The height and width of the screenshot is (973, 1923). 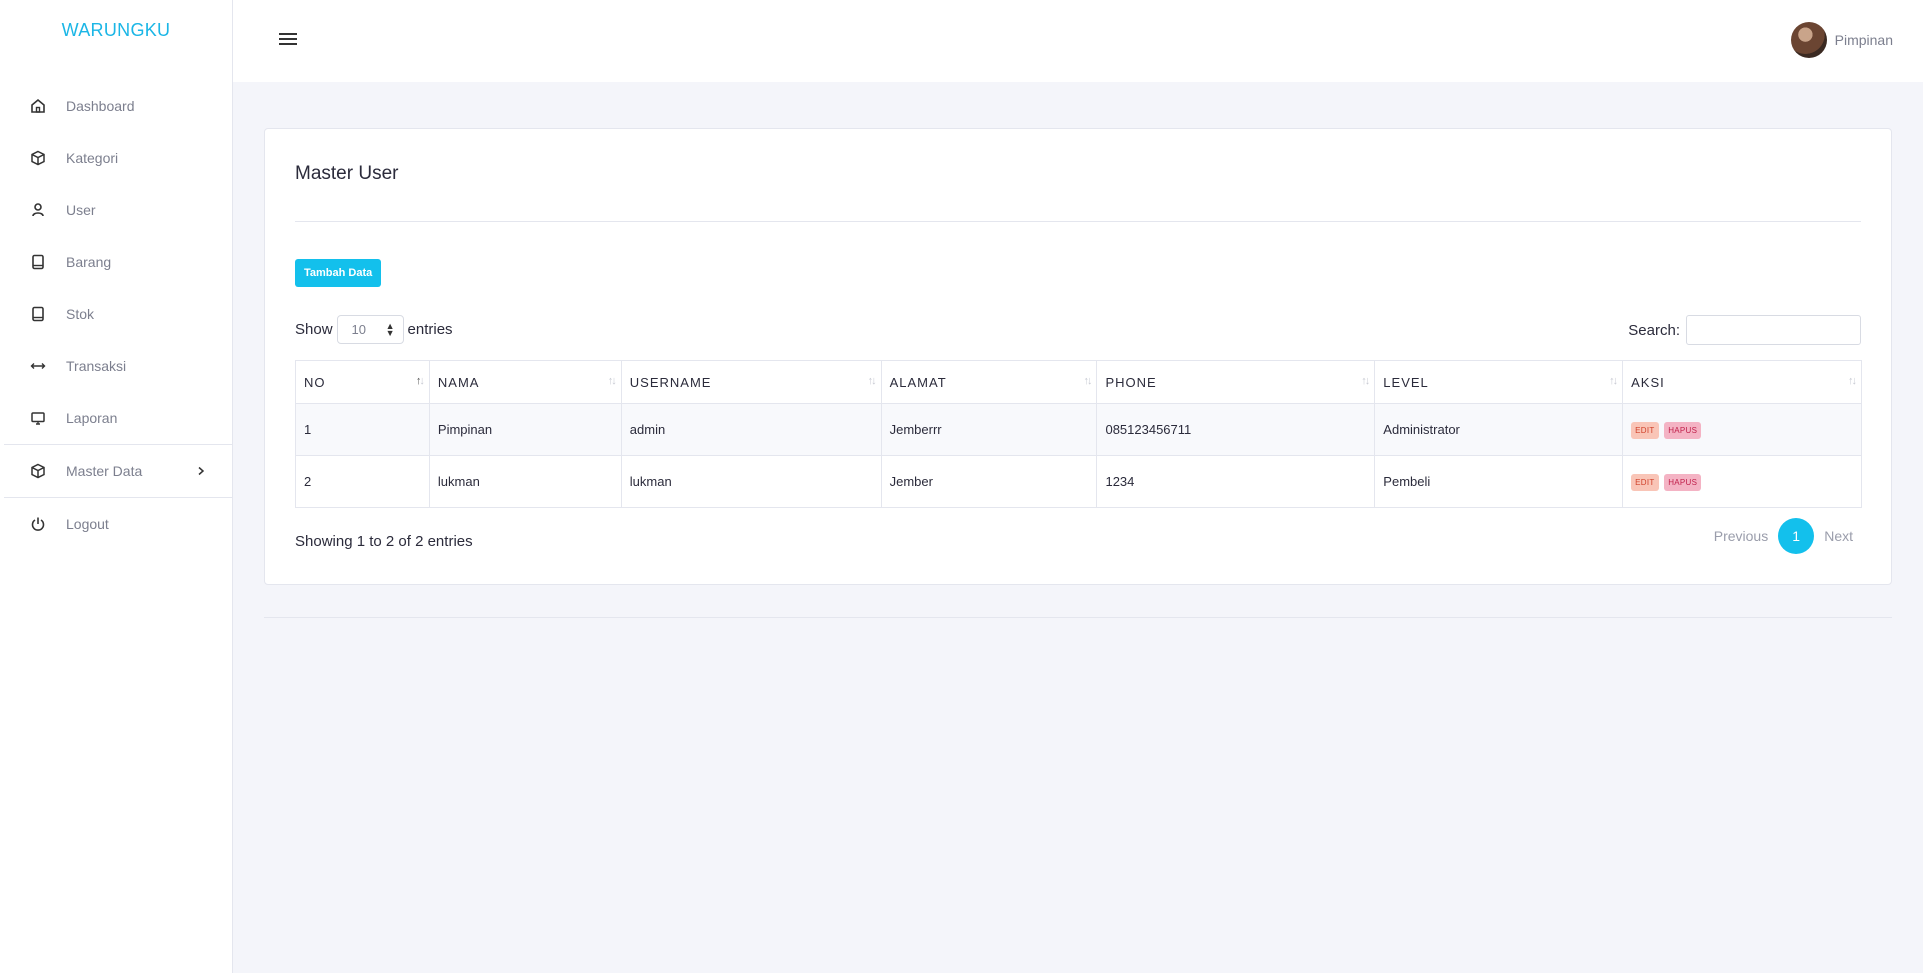 I want to click on add-data-button: Tambah Data, so click(x=338, y=273).